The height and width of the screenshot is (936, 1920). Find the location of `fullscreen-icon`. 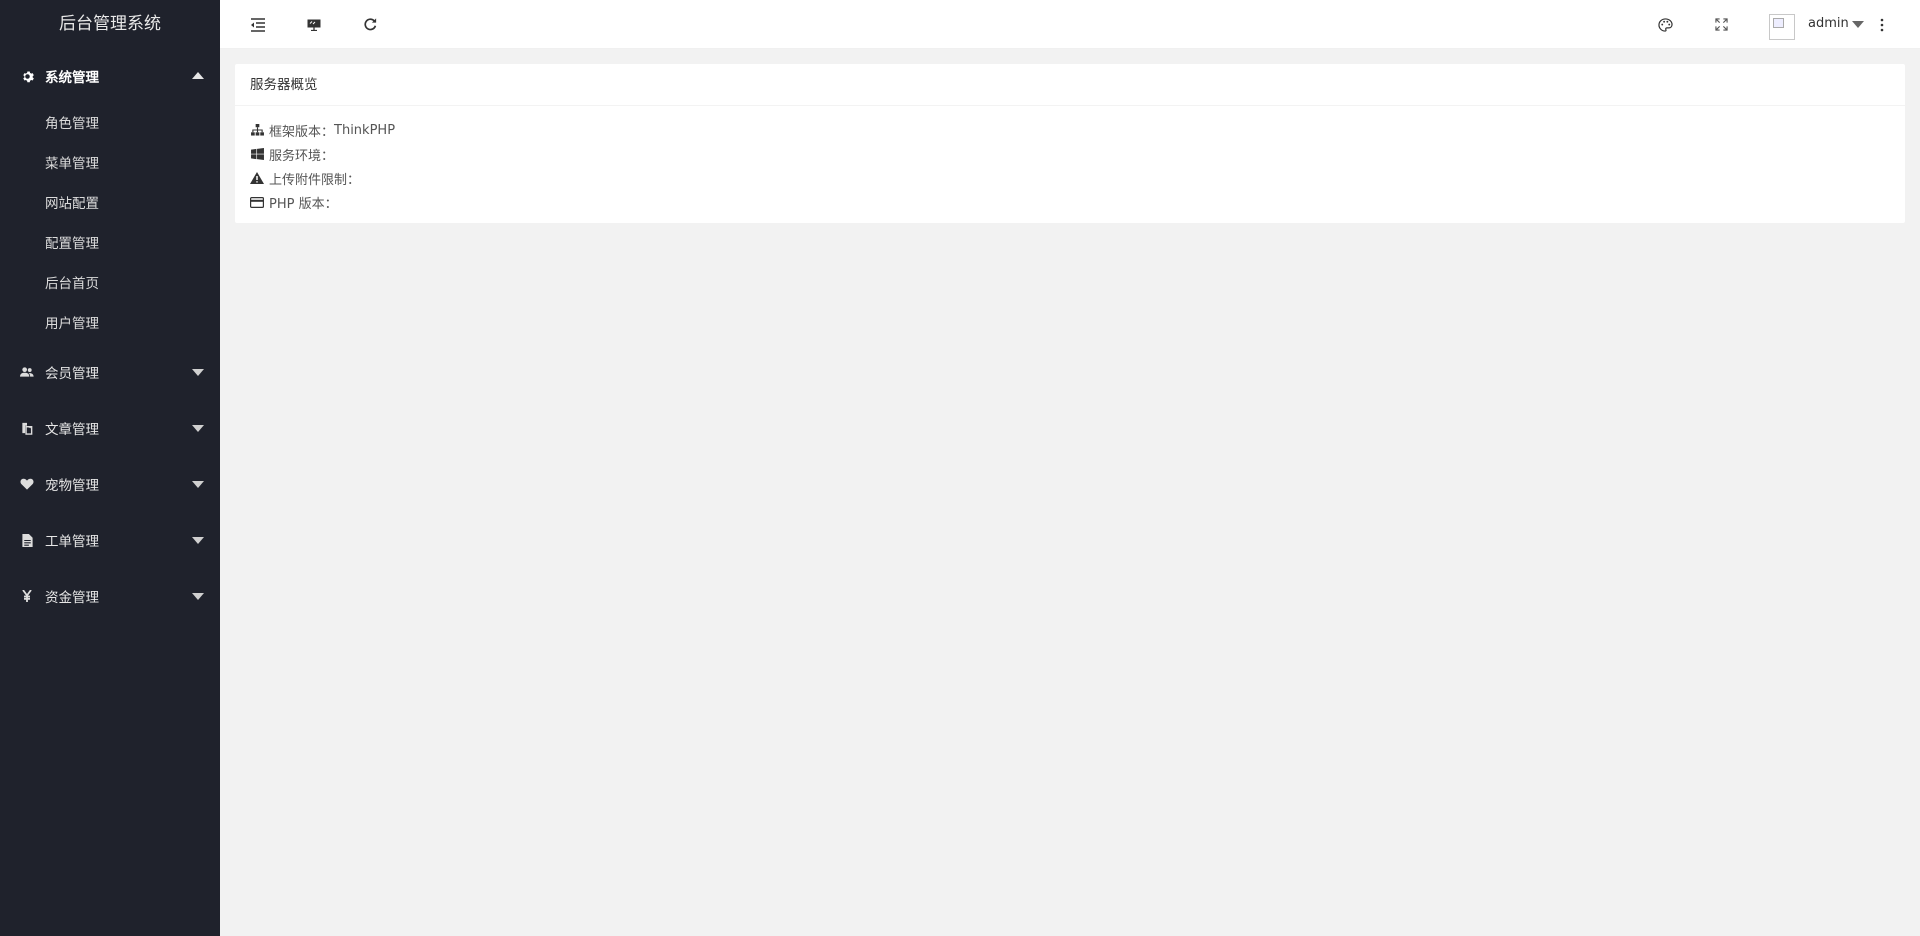

fullscreen-icon is located at coordinates (1721, 24).